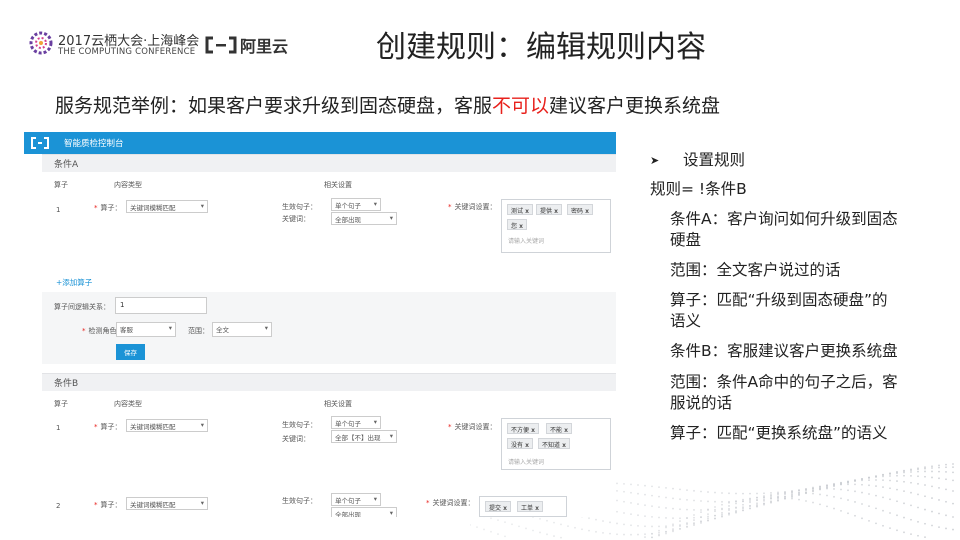  I want to click on keyword-tag: 不知道, so click(554, 443).